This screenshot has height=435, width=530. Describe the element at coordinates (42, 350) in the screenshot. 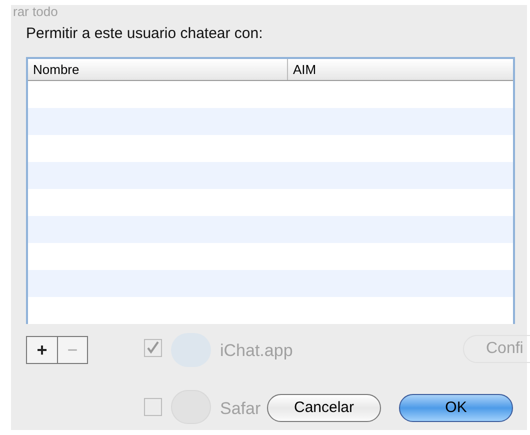

I see `add-button: +` at that location.